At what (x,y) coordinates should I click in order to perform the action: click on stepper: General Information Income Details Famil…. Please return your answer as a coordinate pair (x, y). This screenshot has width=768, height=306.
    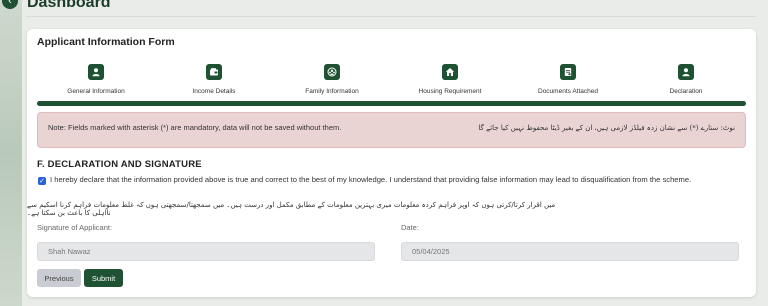
    Looking at the image, I should click on (391, 80).